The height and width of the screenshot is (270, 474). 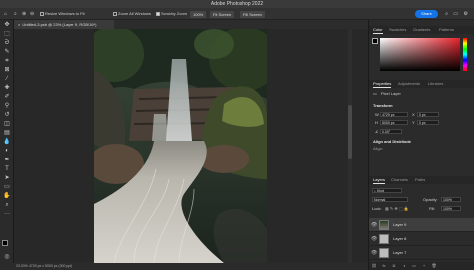 What do you see at coordinates (24, 14) in the screenshot?
I see `zoom-in-icon: ⊕` at bounding box center [24, 14].